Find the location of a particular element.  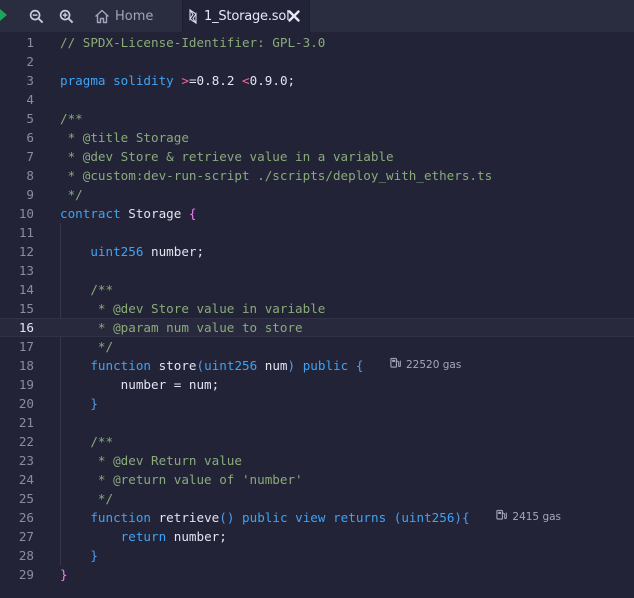

code-line: 6 * @title Storage is located at coordinates (317, 137).